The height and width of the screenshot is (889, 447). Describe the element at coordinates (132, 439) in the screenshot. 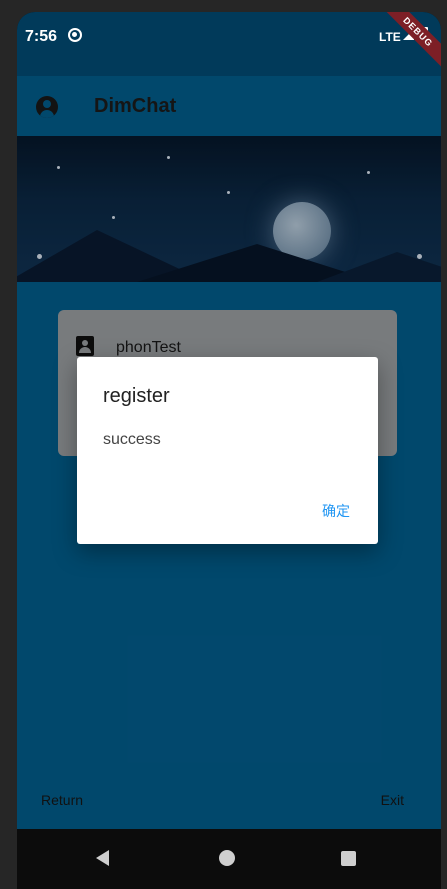

I see `dialog-message: success` at that location.